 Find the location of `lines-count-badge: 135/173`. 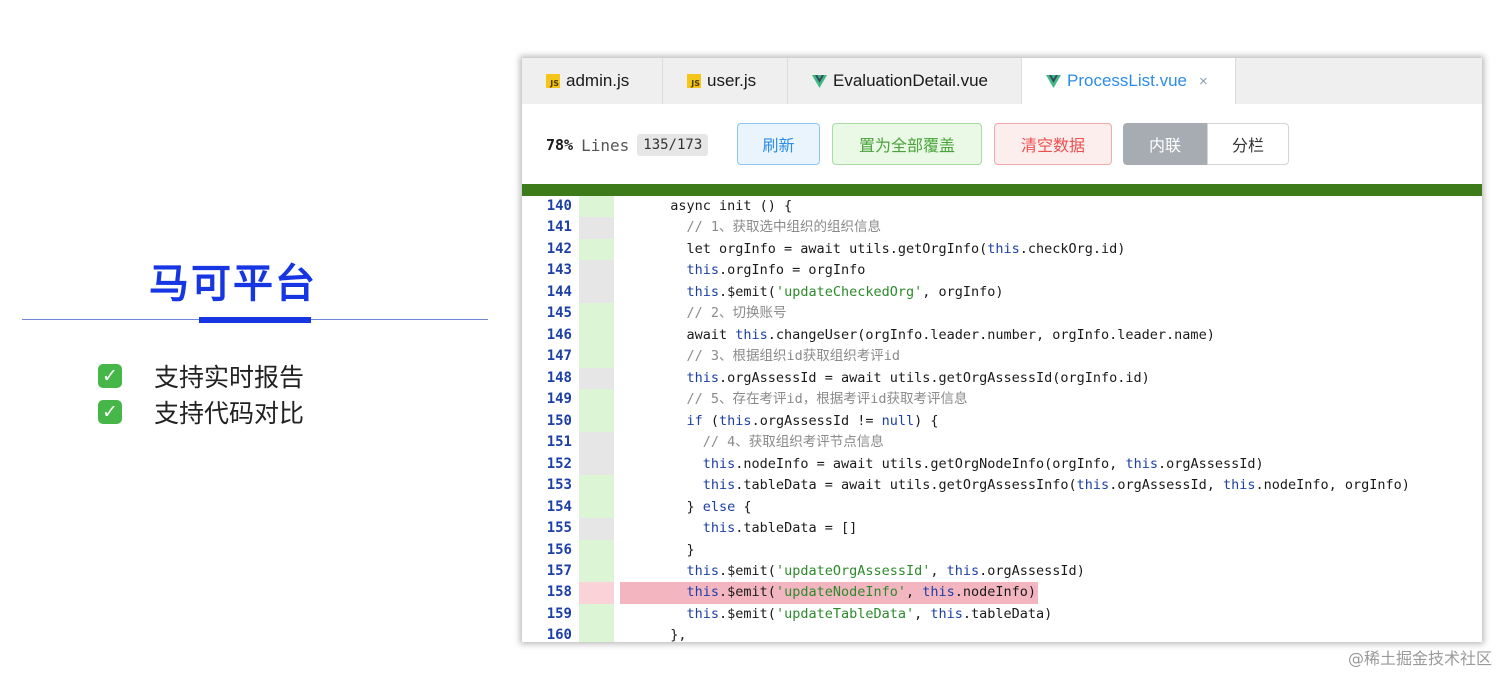

lines-count-badge: 135/173 is located at coordinates (673, 145).